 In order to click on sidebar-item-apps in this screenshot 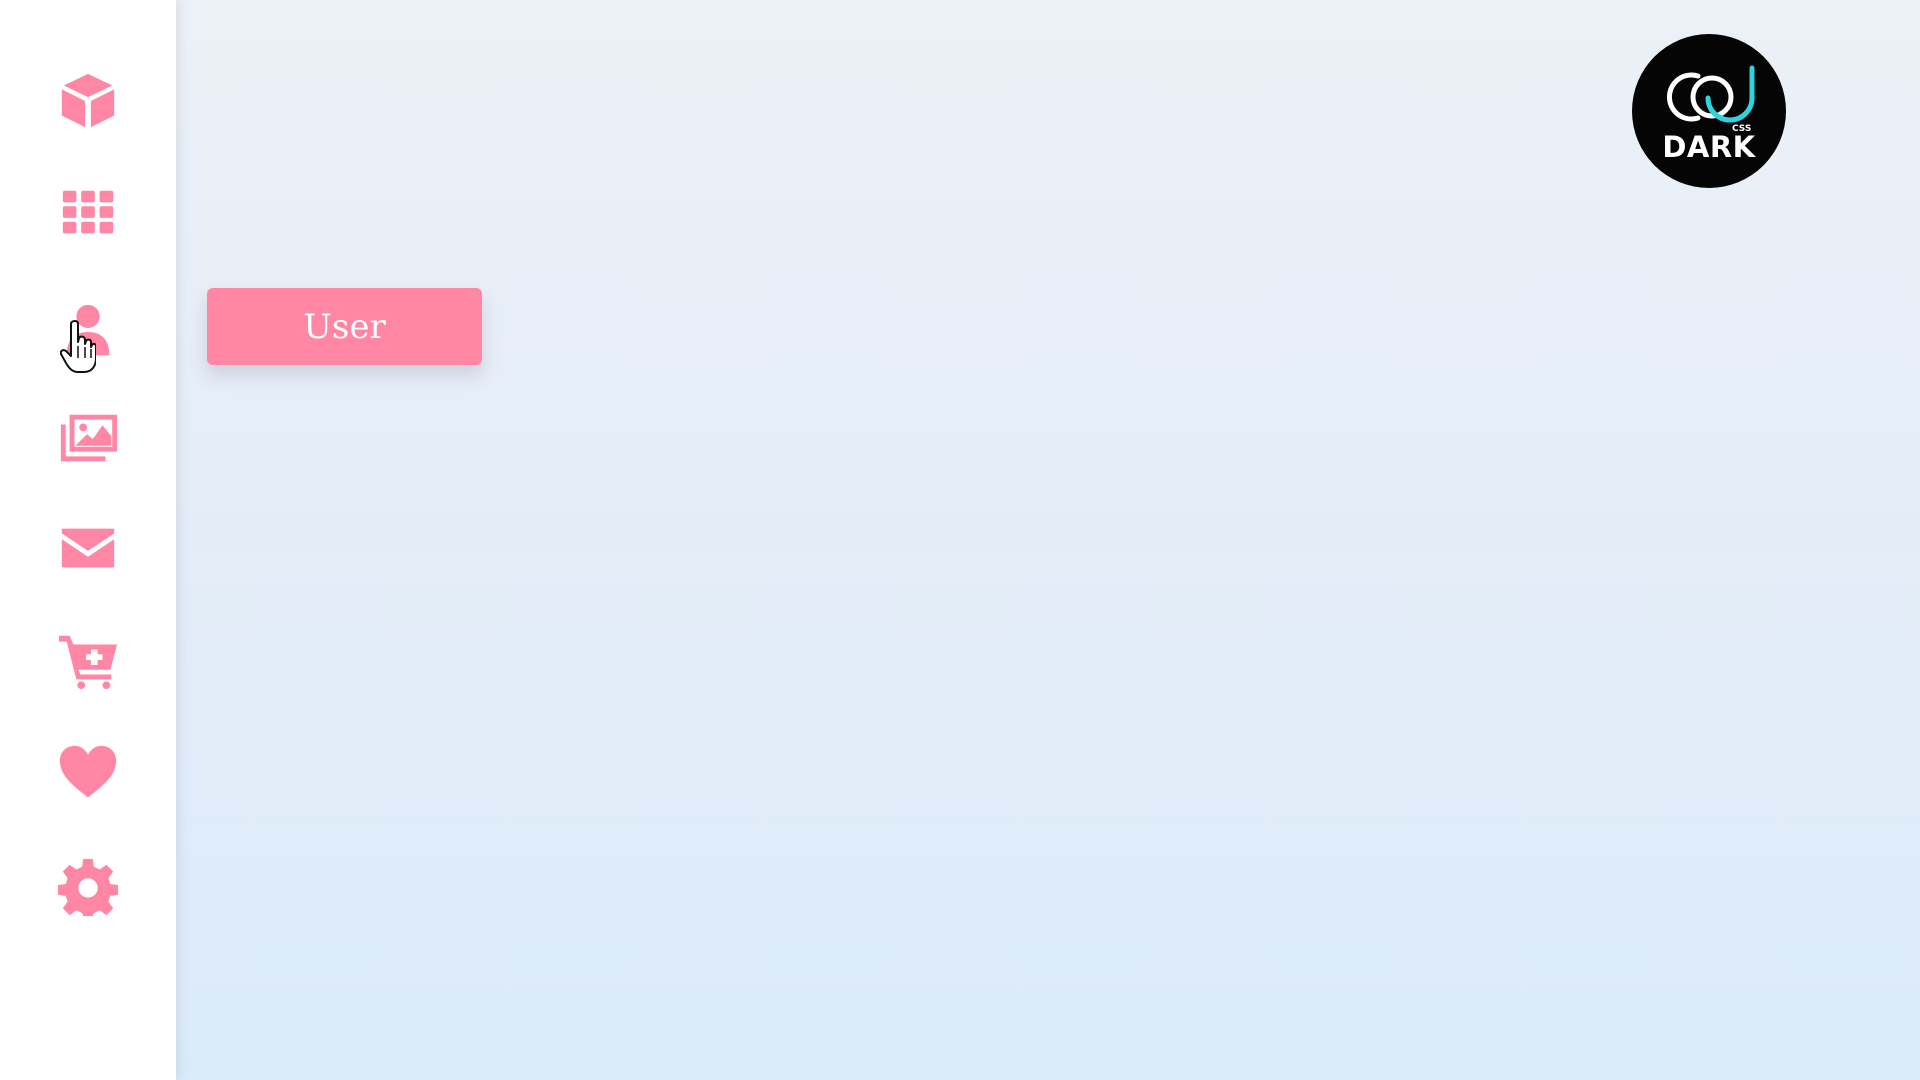, I will do `click(88, 212)`.